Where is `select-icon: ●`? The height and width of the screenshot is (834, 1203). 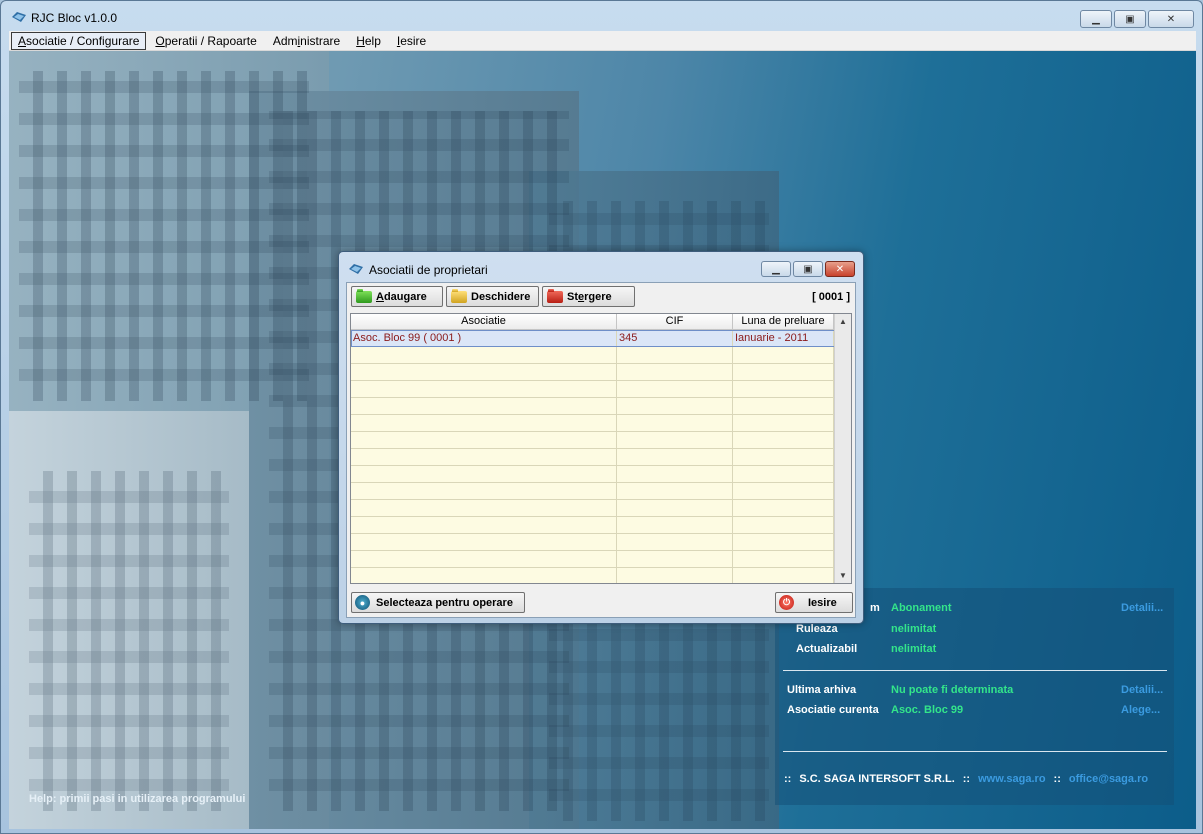 select-icon: ● is located at coordinates (362, 602).